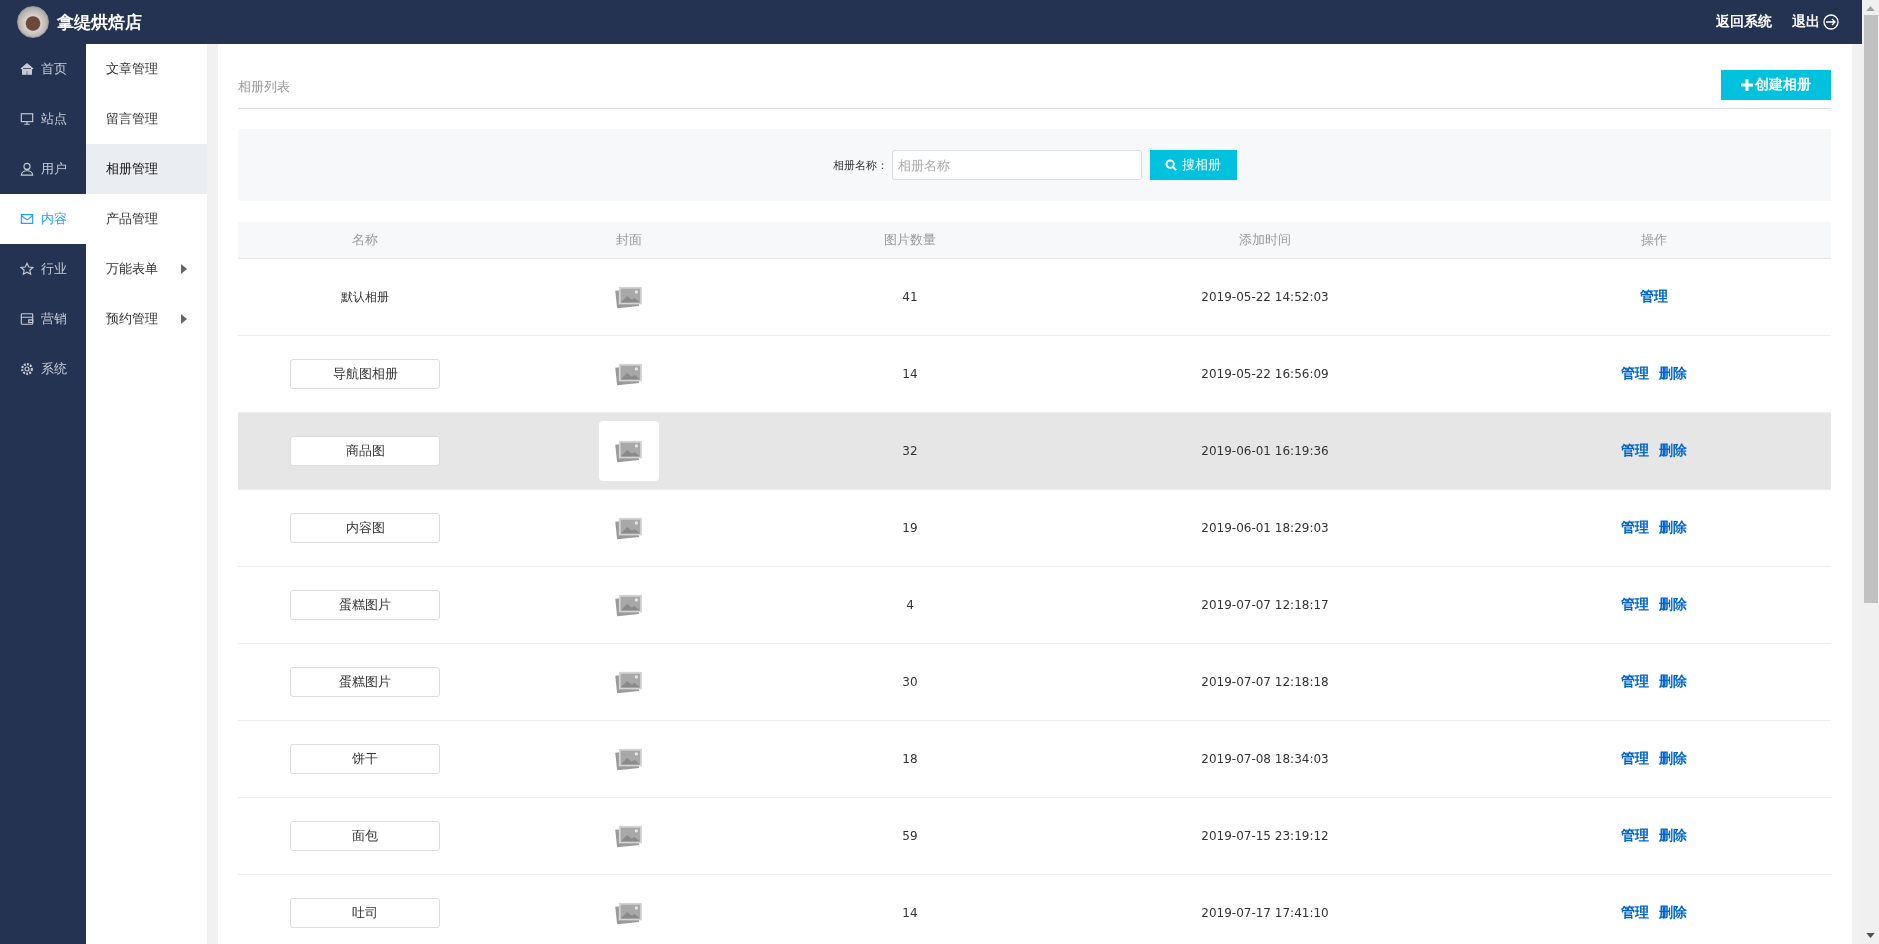 This screenshot has width=1879, height=944. I want to click on scroll-down-icon, so click(1870, 935).